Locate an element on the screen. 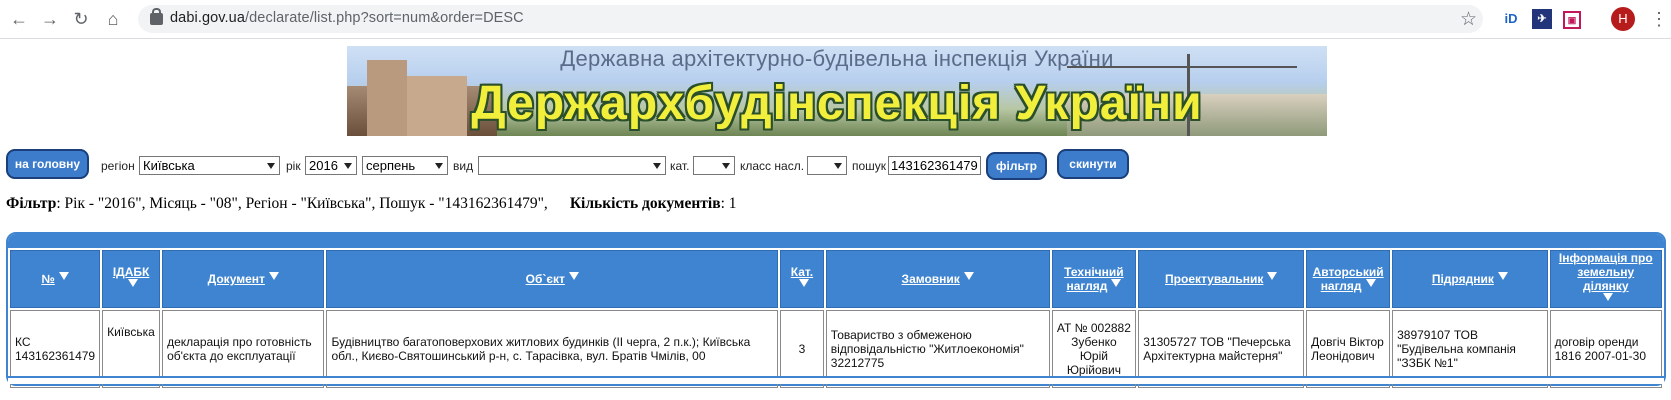  year-select: 2016 is located at coordinates (331, 165).